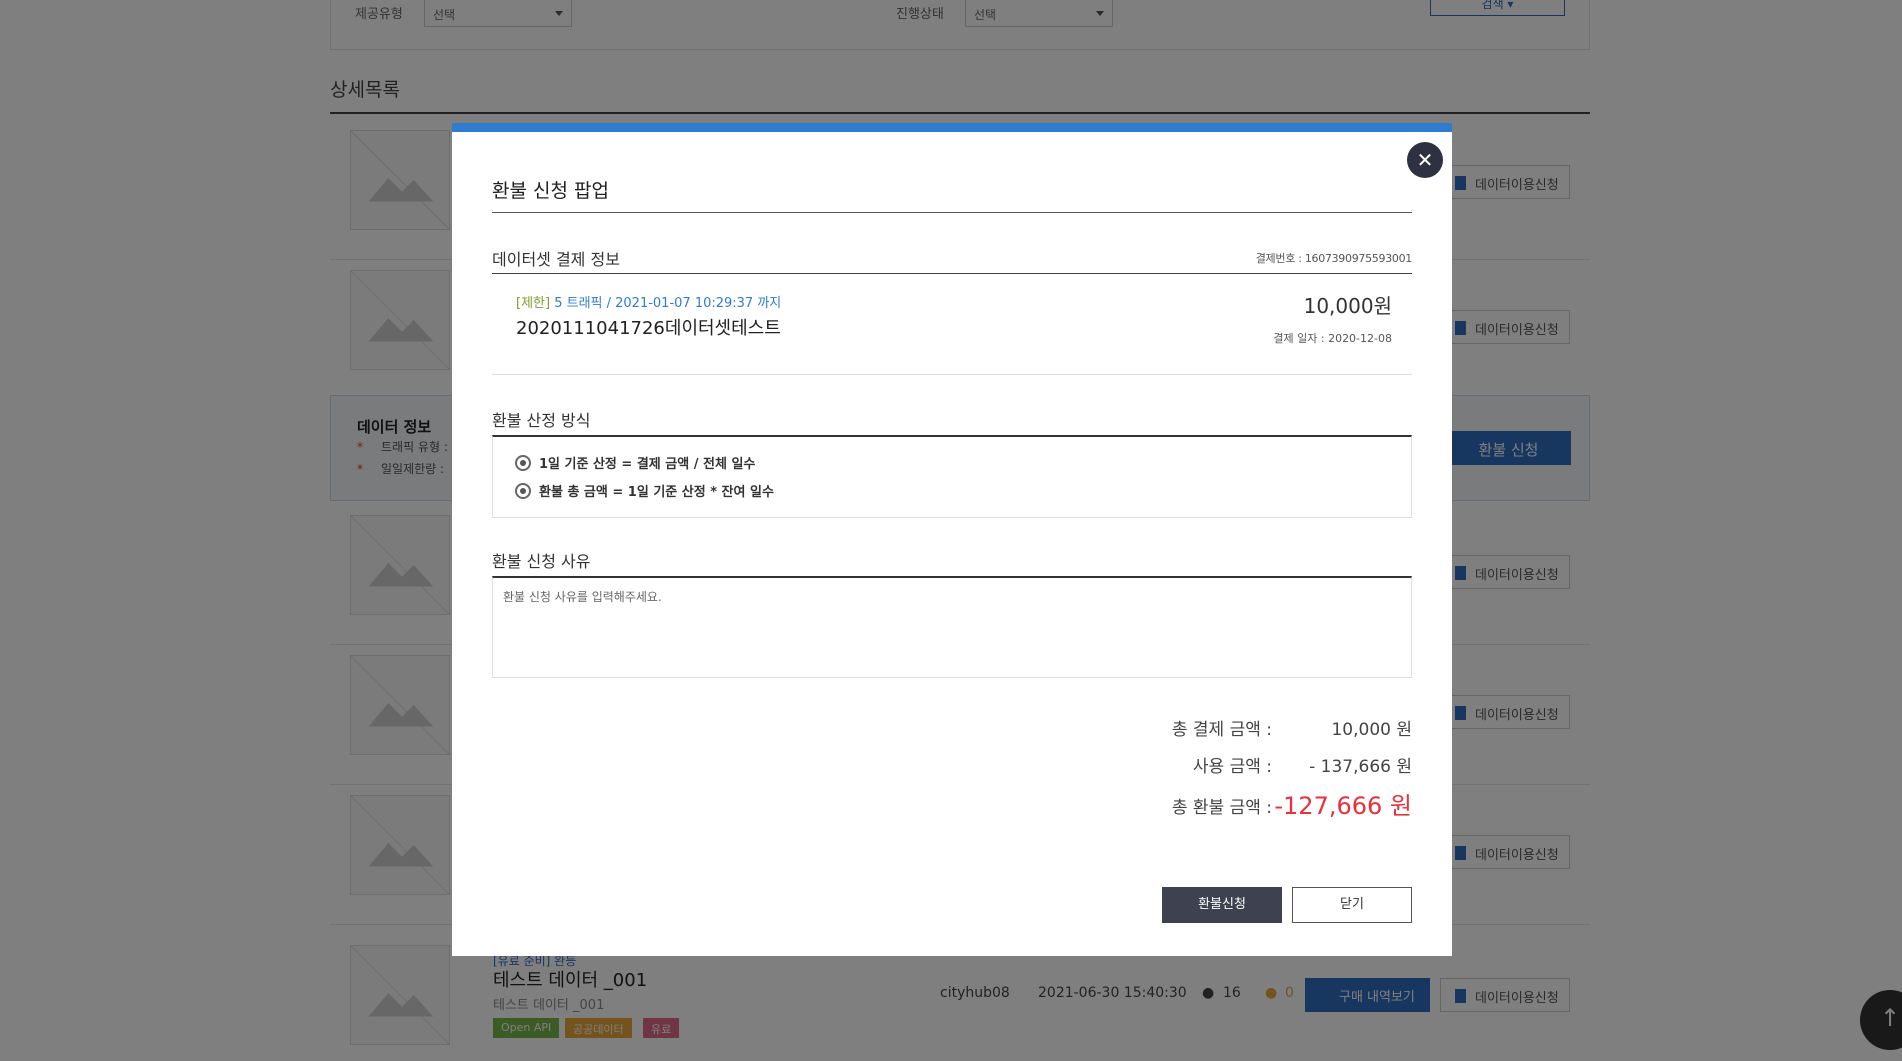  Describe the element at coordinates (1232, 767) in the screenshot. I see `used-amount-label: 사용 금액 :` at that location.